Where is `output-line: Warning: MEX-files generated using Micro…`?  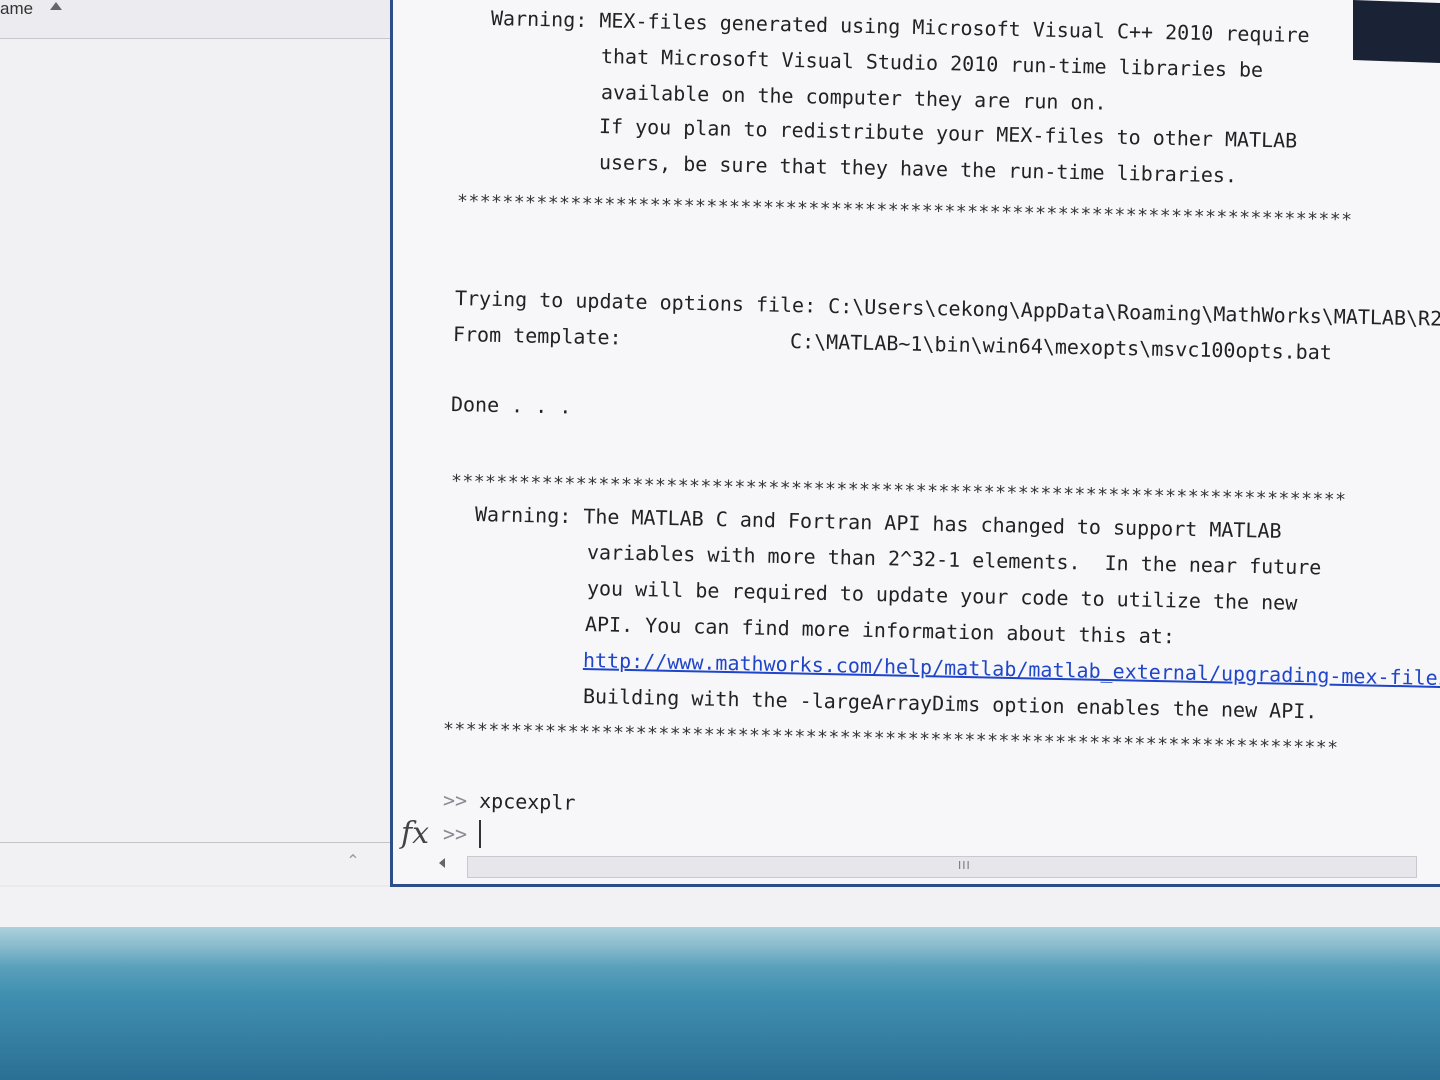 output-line: Warning: MEX-files generated using Micro… is located at coordinates (900, 27).